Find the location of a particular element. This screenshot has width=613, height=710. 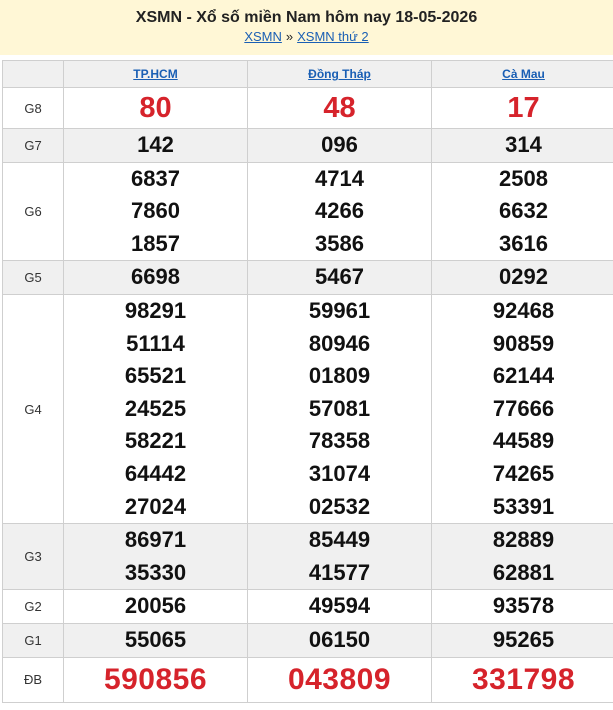

prize-number: 49594 is located at coordinates (339, 606).